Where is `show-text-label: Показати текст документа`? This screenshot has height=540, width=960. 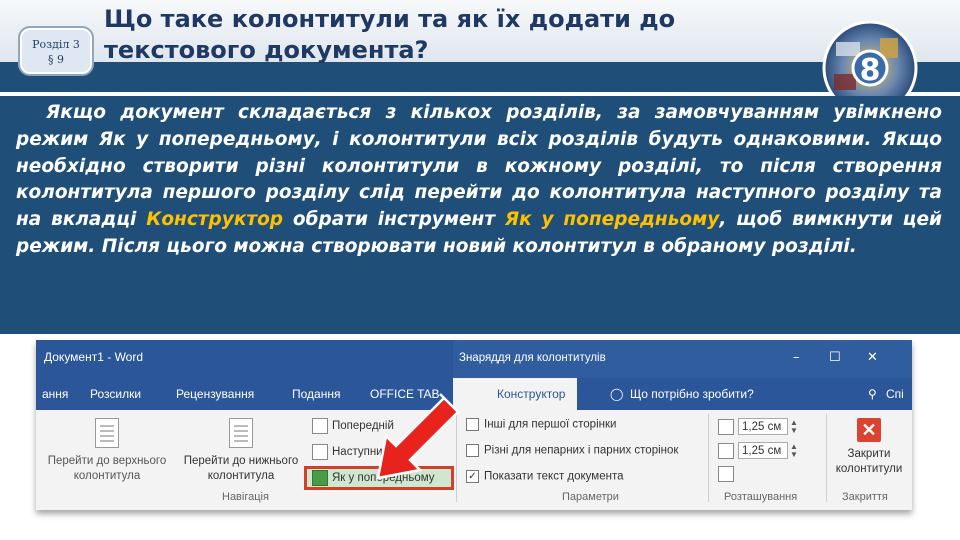 show-text-label: Показати текст документа is located at coordinates (554, 476).